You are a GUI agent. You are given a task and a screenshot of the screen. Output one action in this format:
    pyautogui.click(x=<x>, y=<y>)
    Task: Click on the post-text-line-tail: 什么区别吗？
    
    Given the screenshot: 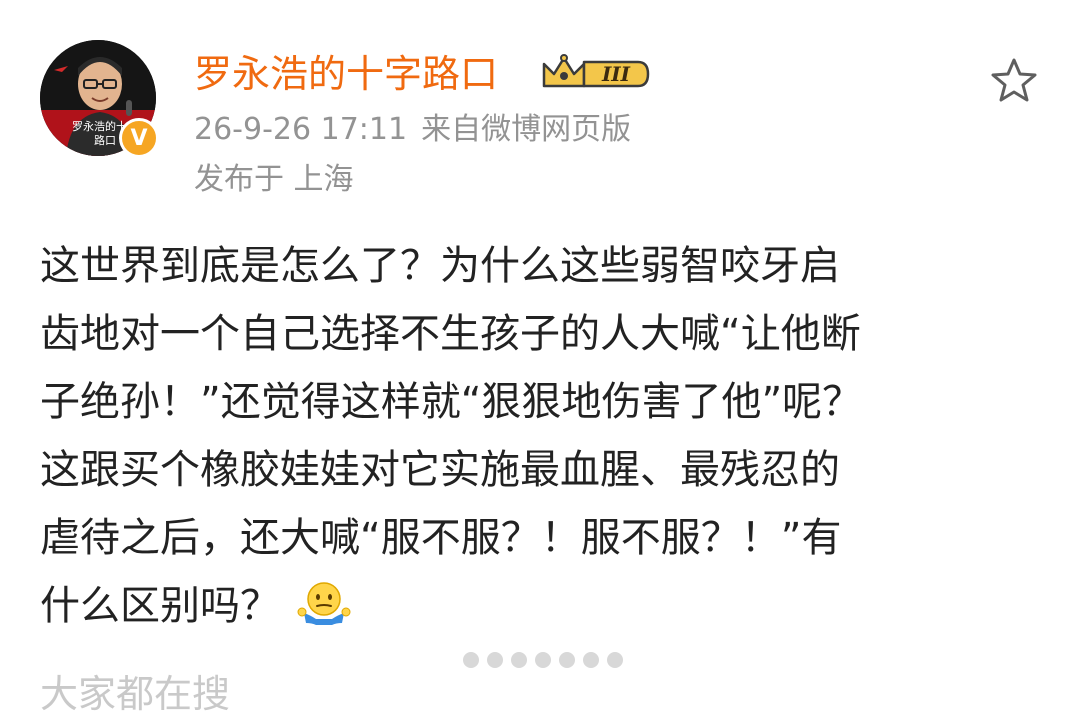 What is the action you would take?
    pyautogui.click(x=160, y=606)
    